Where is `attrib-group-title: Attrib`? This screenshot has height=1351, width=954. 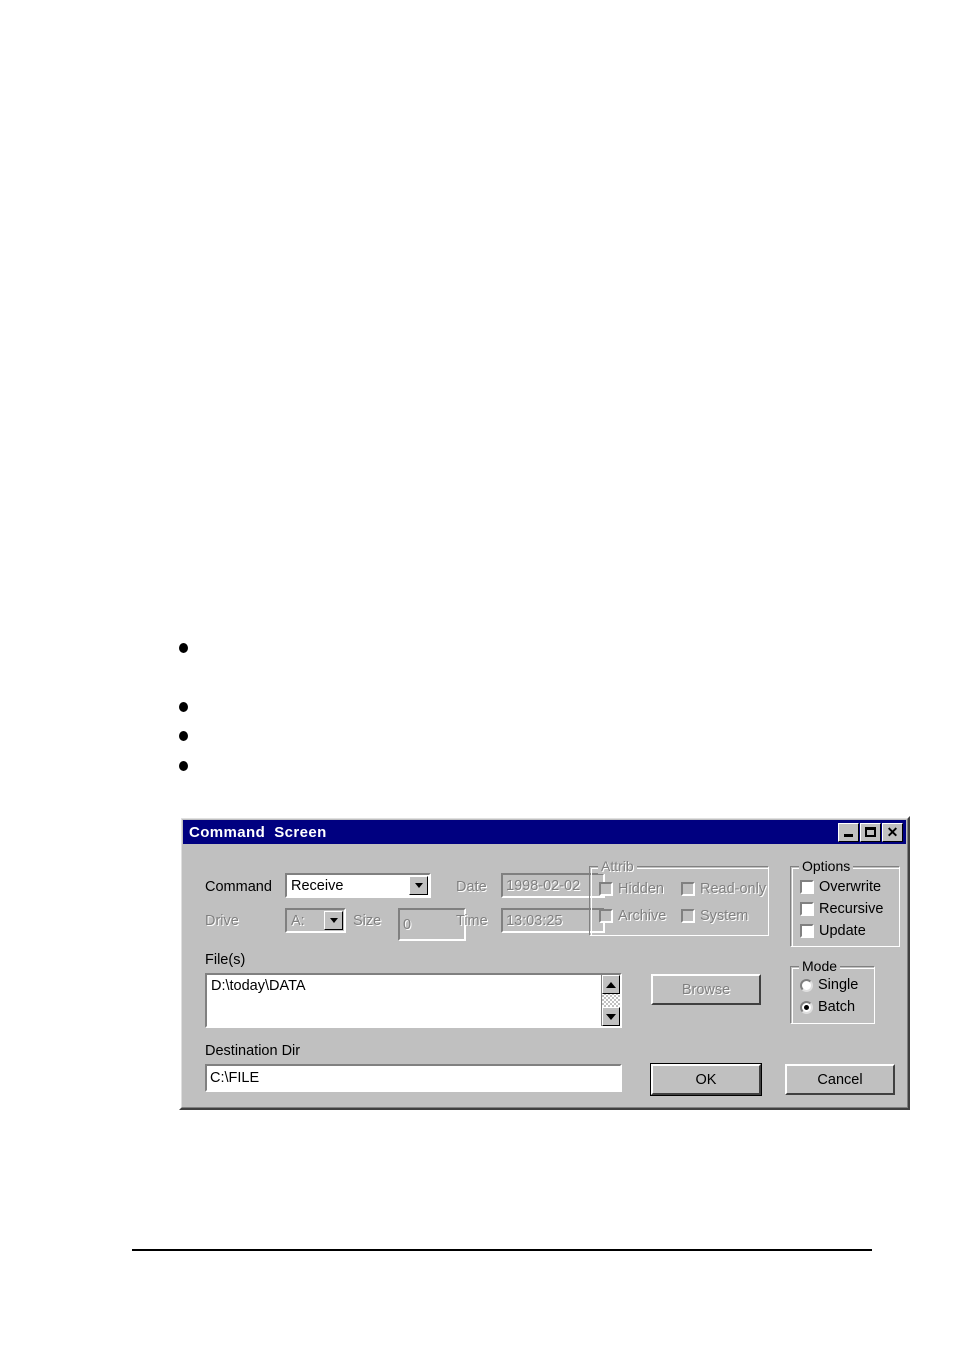 attrib-group-title: Attrib is located at coordinates (617, 866).